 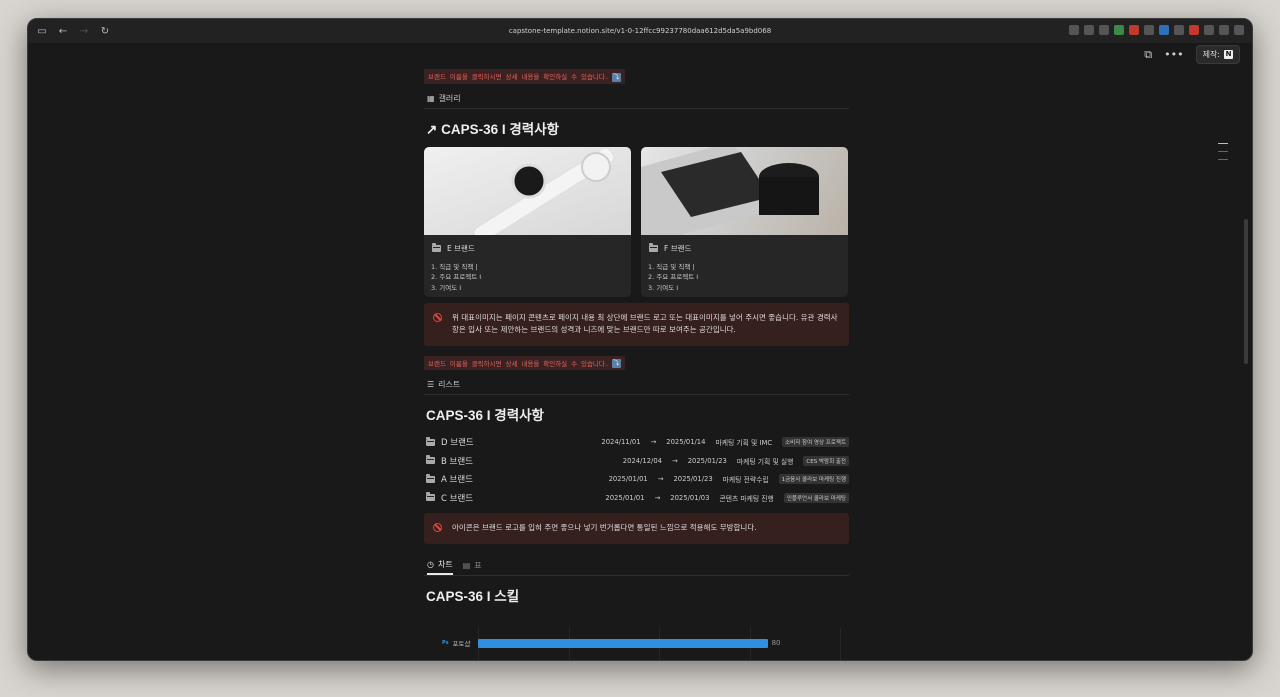 I want to click on chart-value-label: 80, so click(x=776, y=642).